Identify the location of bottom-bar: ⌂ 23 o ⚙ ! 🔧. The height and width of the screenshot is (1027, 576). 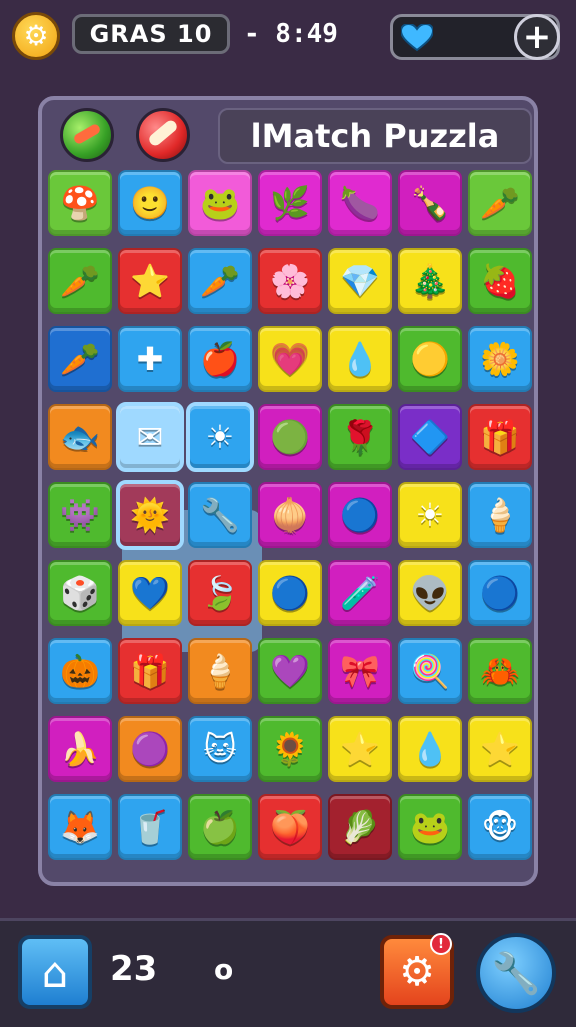
(288, 972).